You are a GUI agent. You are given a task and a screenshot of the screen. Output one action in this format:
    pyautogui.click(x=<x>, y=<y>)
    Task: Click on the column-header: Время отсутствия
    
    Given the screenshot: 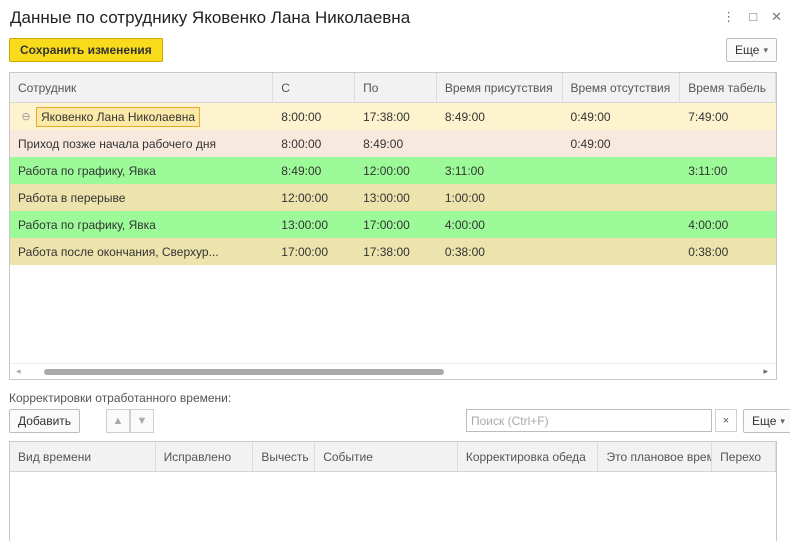 What is the action you would take?
    pyautogui.click(x=622, y=87)
    